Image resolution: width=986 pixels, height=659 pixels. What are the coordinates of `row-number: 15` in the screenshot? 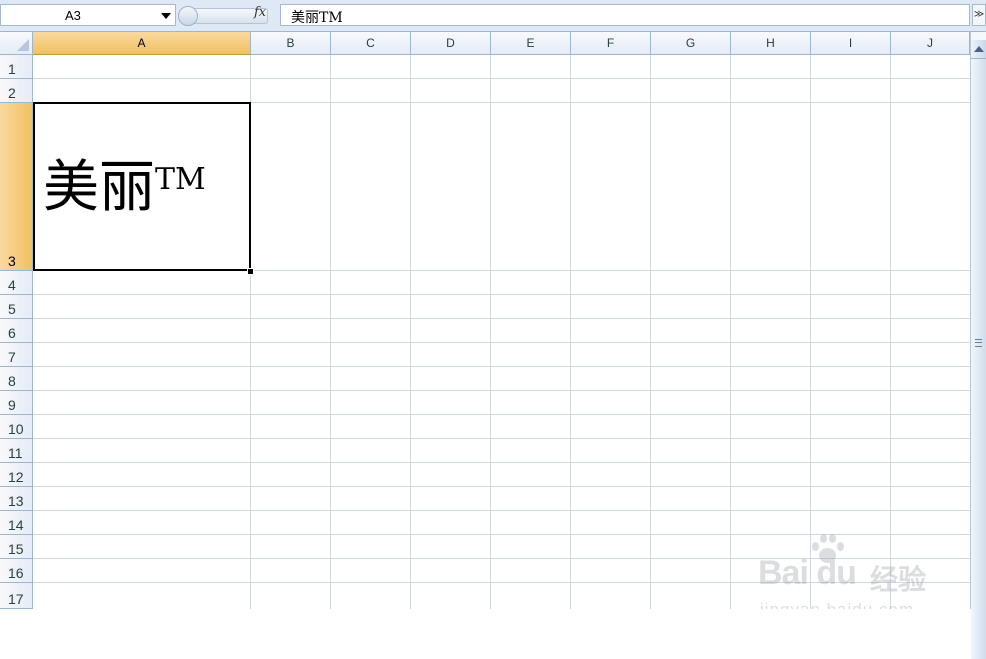 It's located at (16, 549).